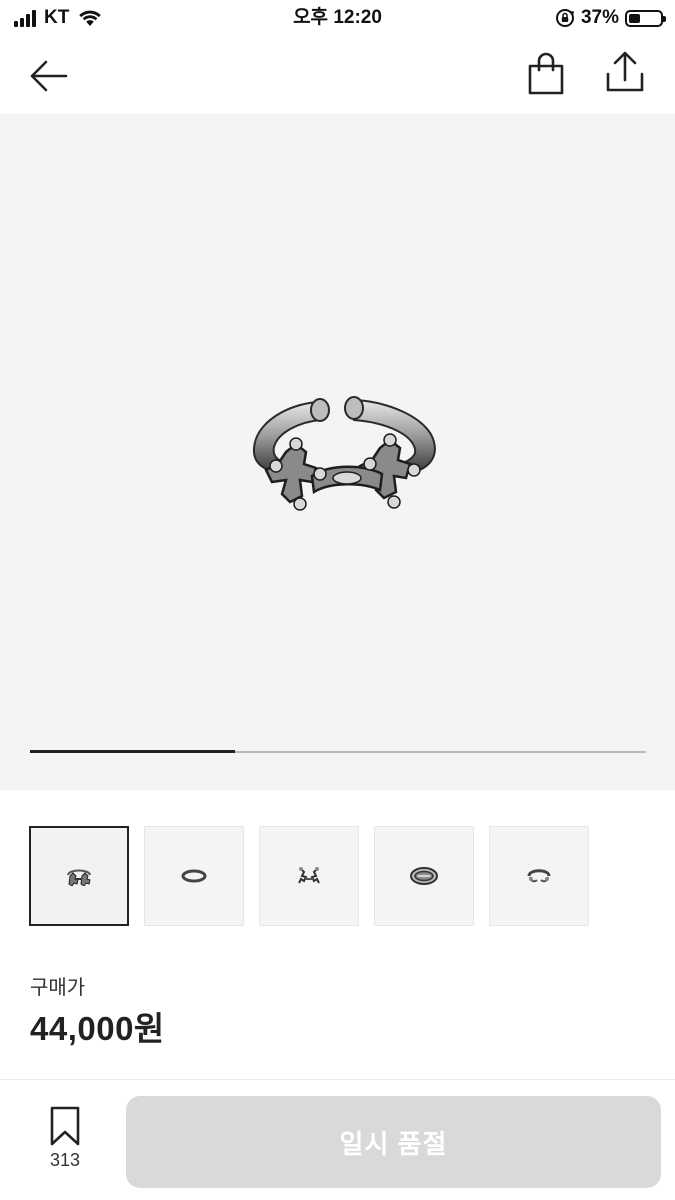 This screenshot has width=675, height=1200. What do you see at coordinates (599, 17) in the screenshot?
I see `battery-percent: 37%` at bounding box center [599, 17].